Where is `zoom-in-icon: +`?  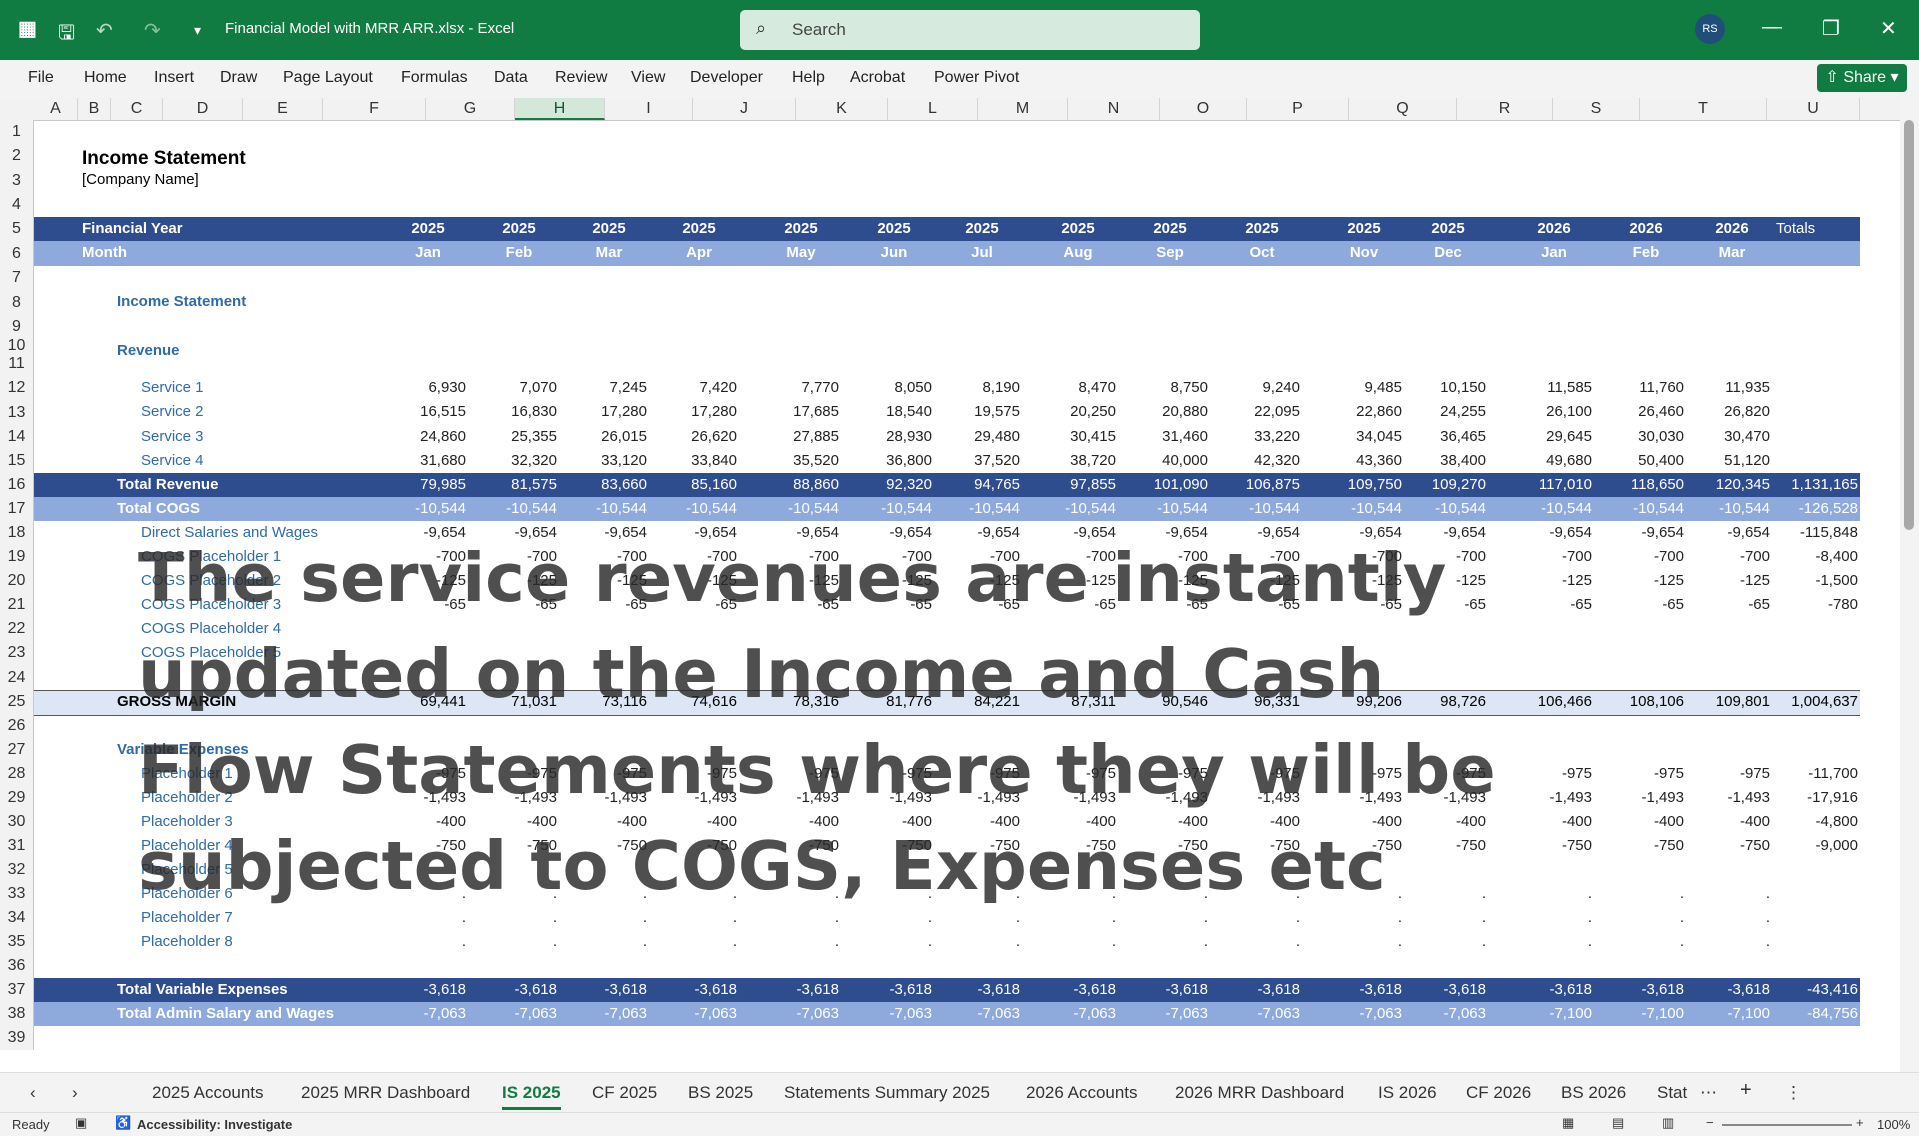 zoom-in-icon: + is located at coordinates (1860, 1122).